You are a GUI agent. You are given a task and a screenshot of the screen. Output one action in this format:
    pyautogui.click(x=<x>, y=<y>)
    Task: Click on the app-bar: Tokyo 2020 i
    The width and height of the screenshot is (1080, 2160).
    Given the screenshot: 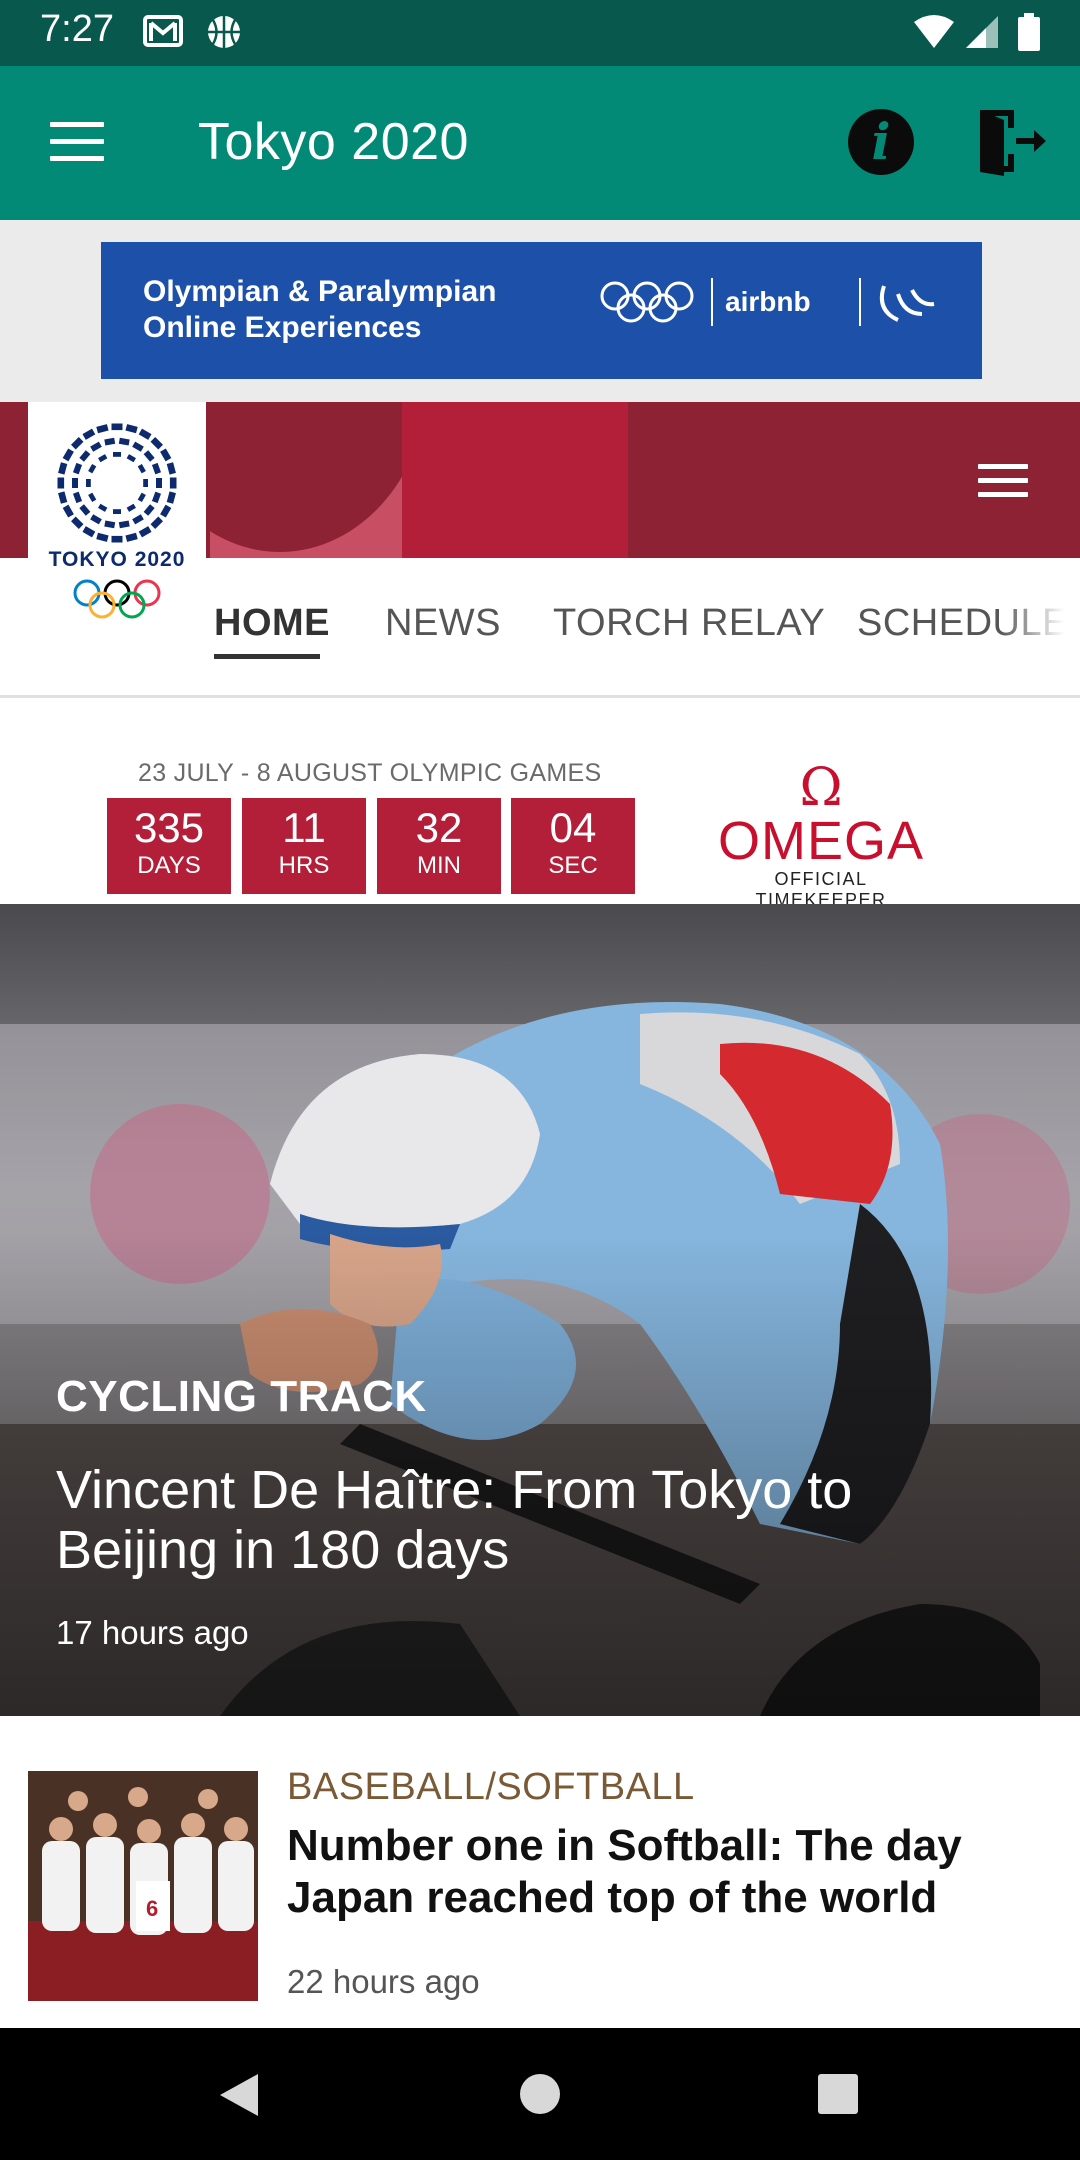 What is the action you would take?
    pyautogui.click(x=540, y=143)
    